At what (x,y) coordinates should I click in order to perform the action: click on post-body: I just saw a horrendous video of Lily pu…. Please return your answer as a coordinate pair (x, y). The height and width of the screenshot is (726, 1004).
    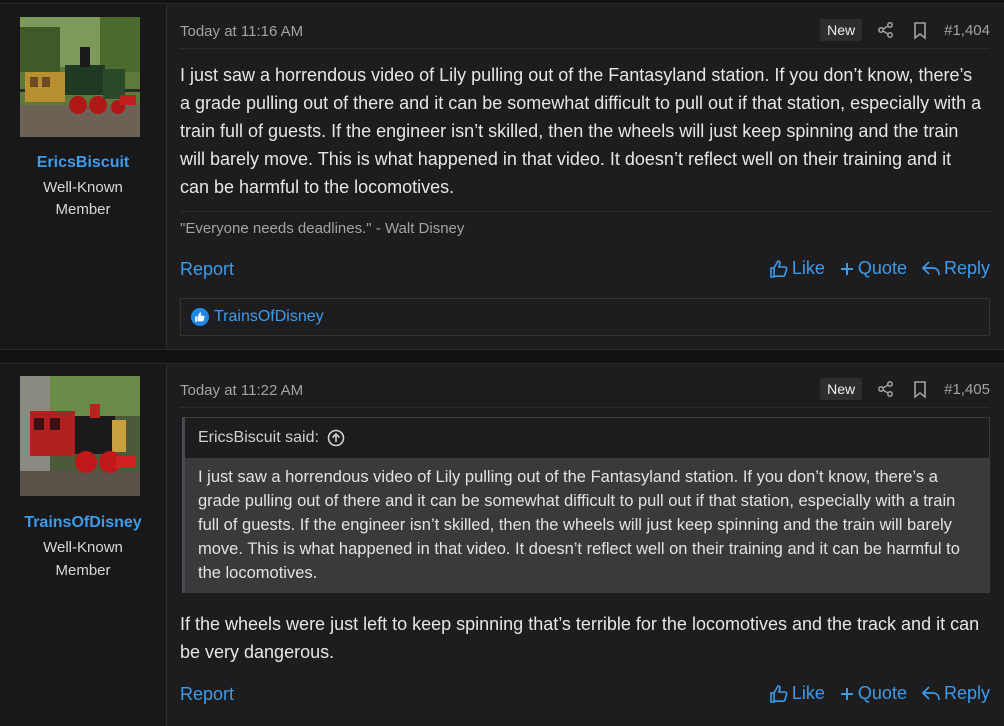
    Looking at the image, I should click on (581, 131).